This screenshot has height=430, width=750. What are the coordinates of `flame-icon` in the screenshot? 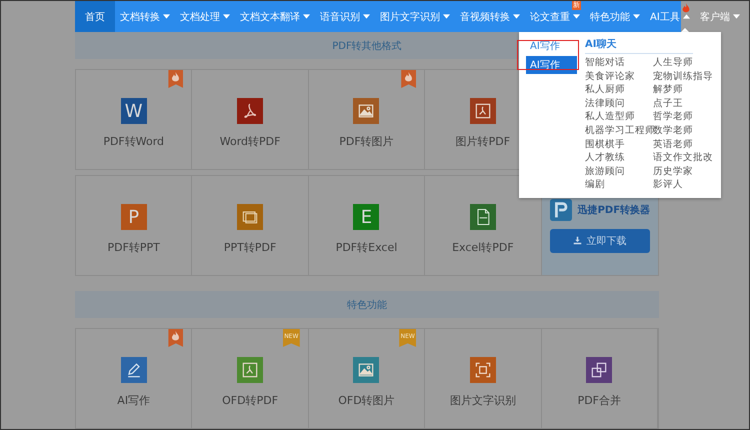 It's located at (686, 8).